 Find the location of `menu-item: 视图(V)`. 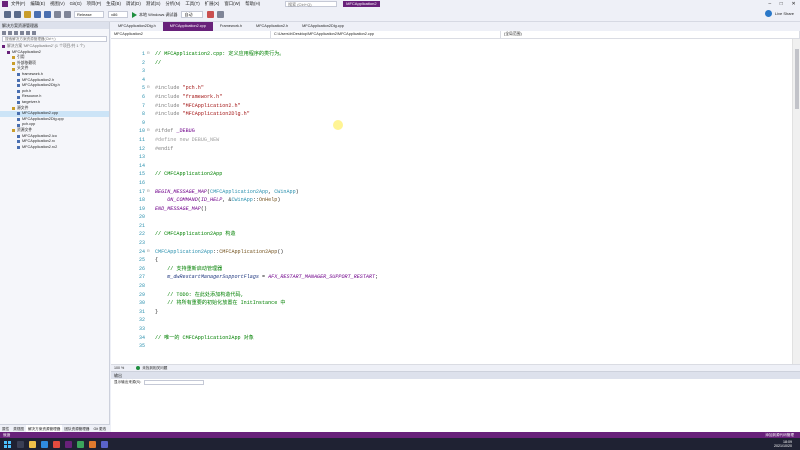

menu-item: 视图(V) is located at coordinates (57, 4).